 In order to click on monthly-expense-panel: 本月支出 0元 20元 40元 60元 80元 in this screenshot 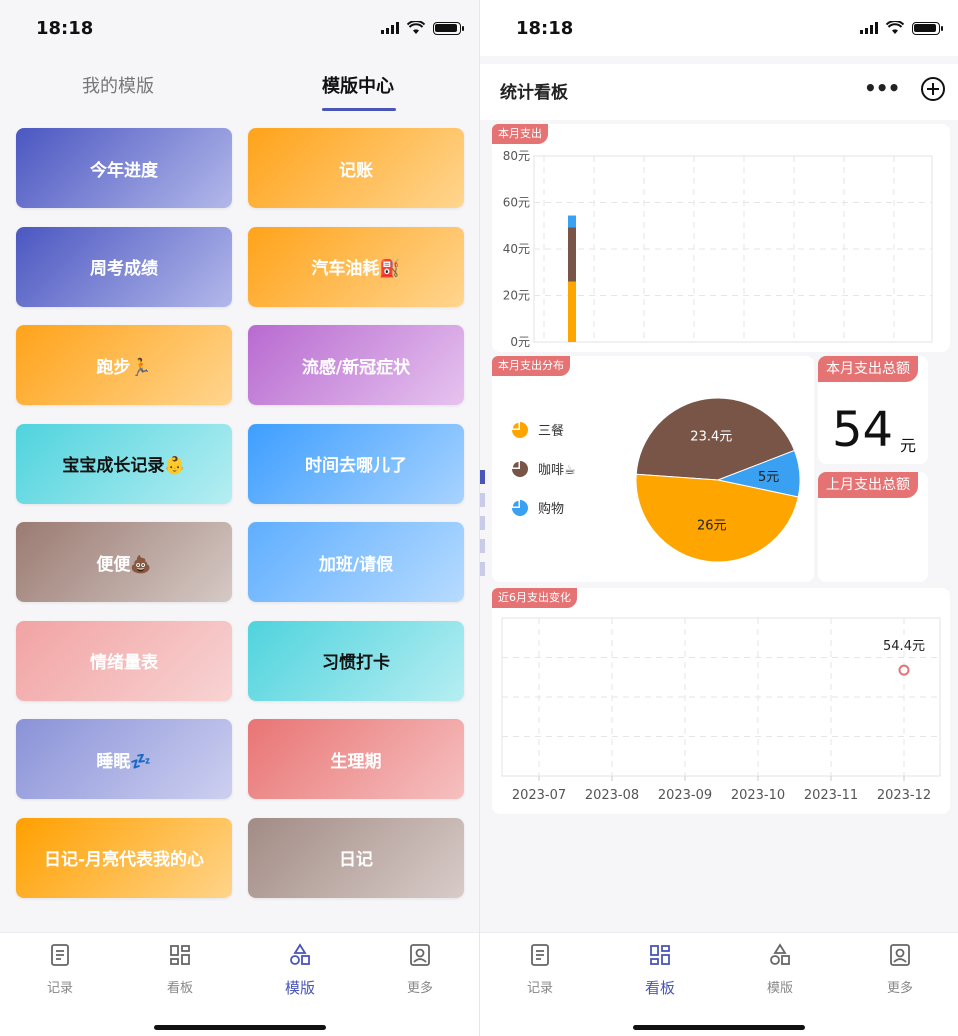, I will do `click(721, 238)`.